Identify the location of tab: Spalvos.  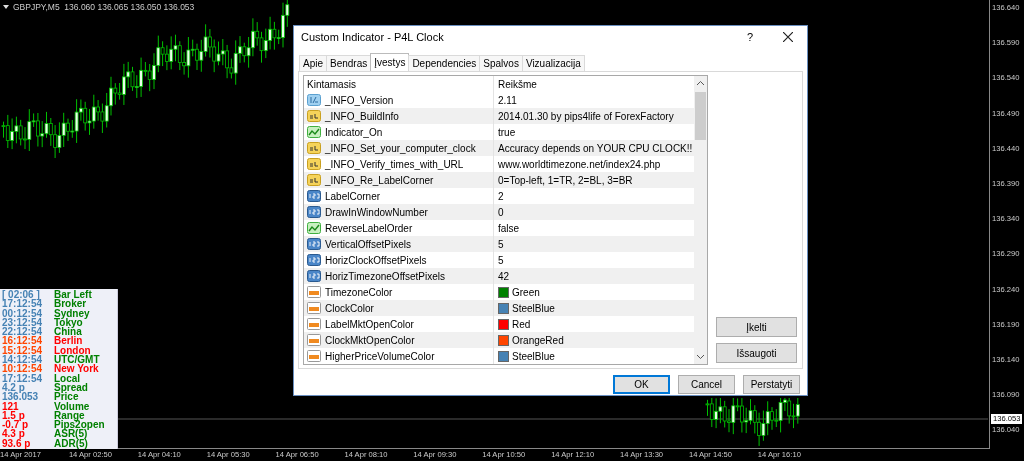
(501, 63).